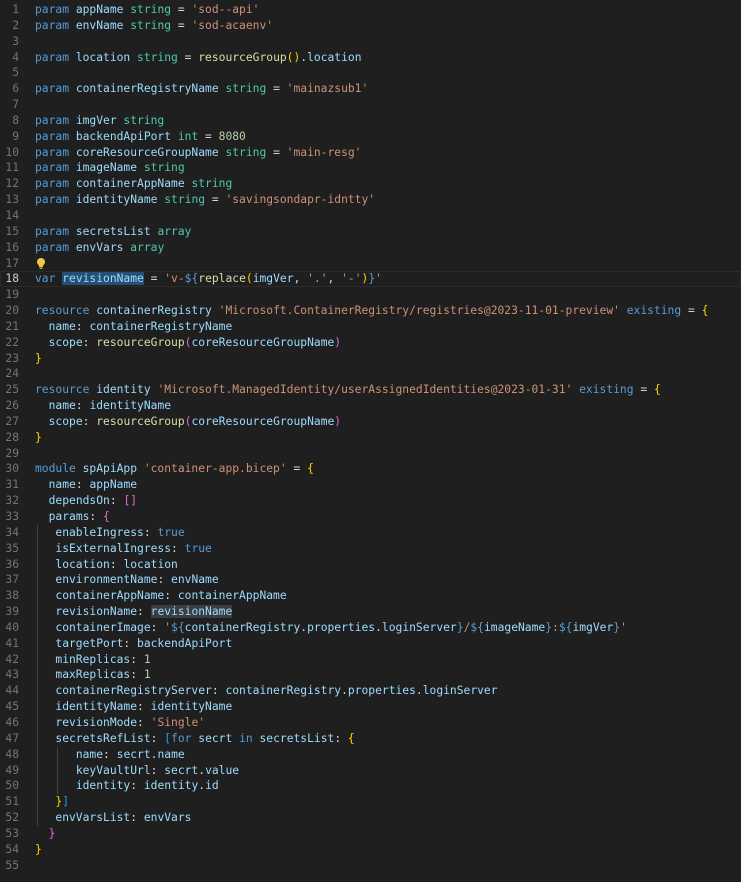 The width and height of the screenshot is (741, 882). Describe the element at coordinates (370, 802) in the screenshot. I see `code-line: 51 }]` at that location.